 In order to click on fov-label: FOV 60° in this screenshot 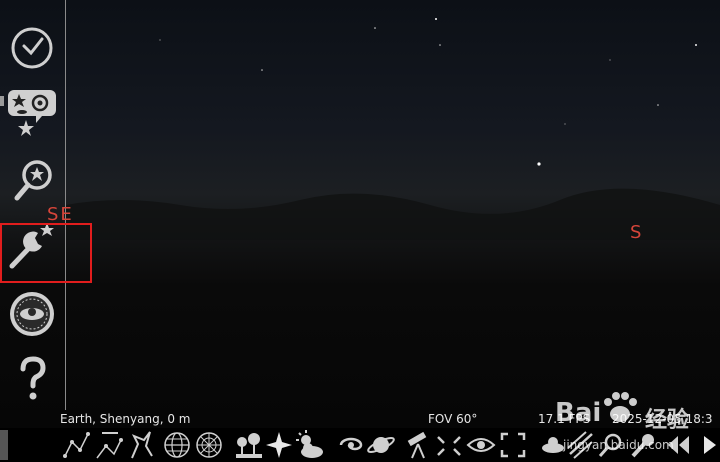, I will do `click(453, 419)`.